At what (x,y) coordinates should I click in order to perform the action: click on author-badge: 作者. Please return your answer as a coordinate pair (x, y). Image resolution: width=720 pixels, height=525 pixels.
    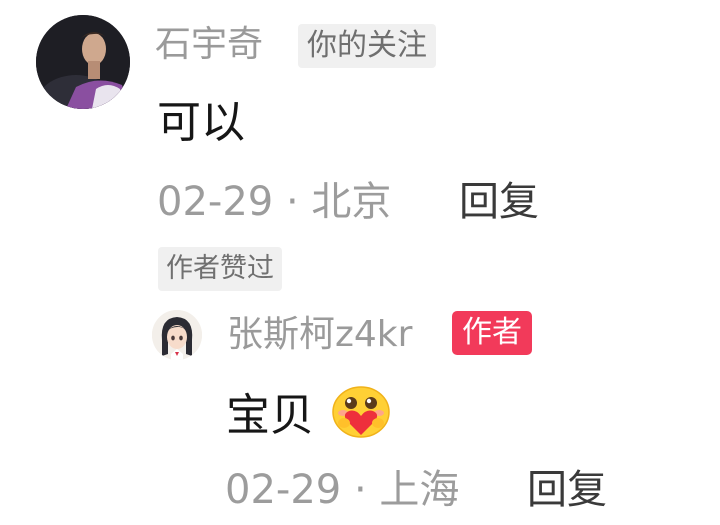
    Looking at the image, I should click on (492, 333).